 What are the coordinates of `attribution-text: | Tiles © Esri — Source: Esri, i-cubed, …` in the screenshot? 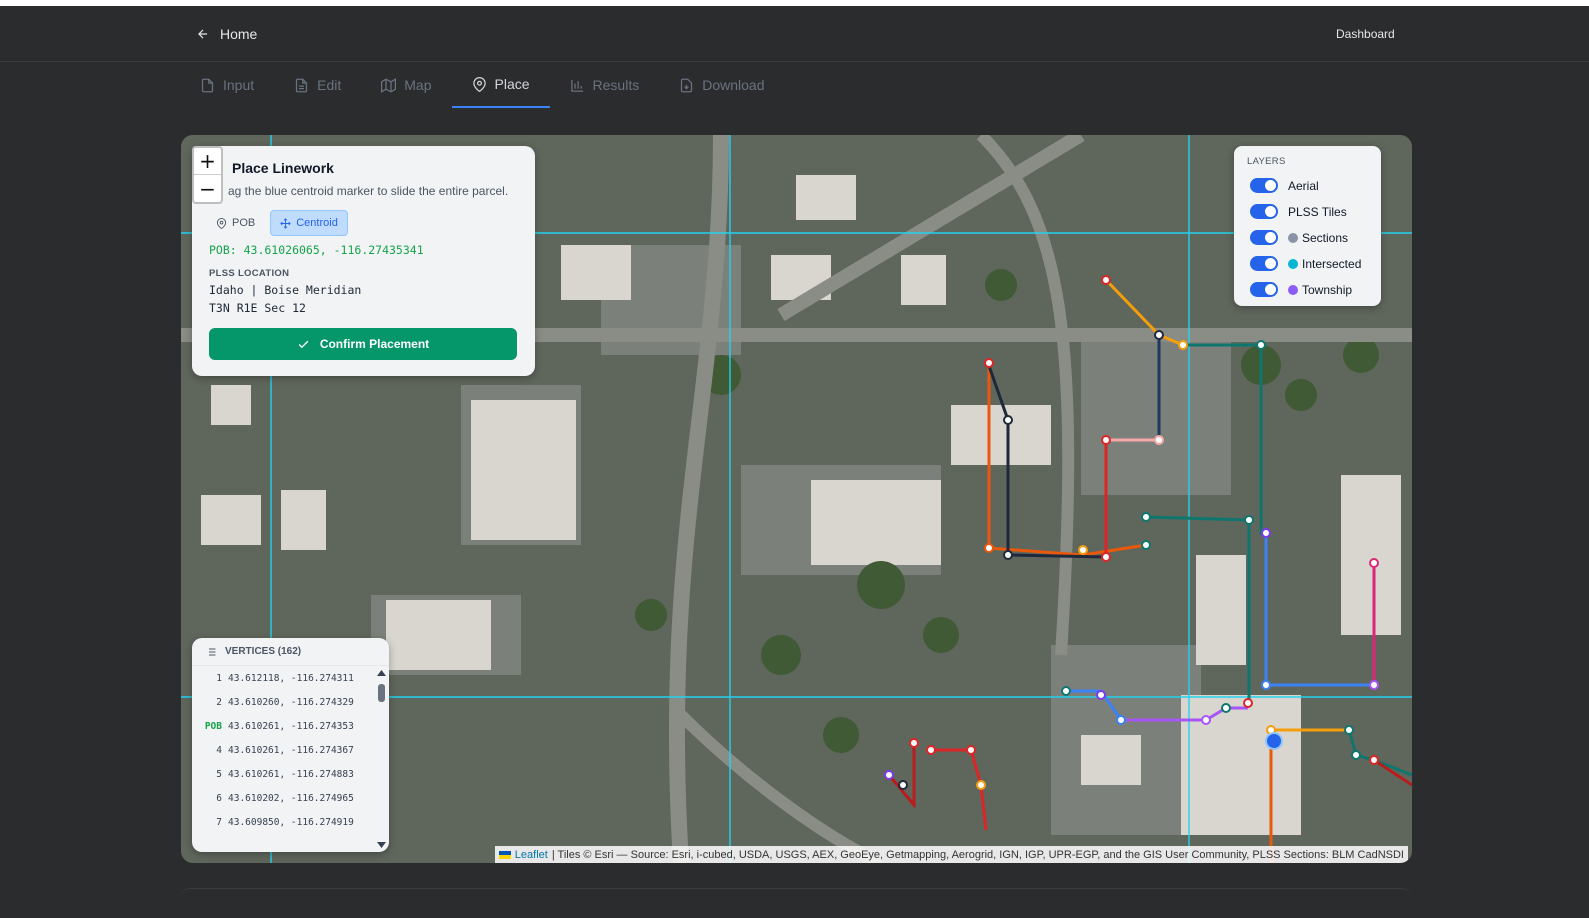 It's located at (977, 854).